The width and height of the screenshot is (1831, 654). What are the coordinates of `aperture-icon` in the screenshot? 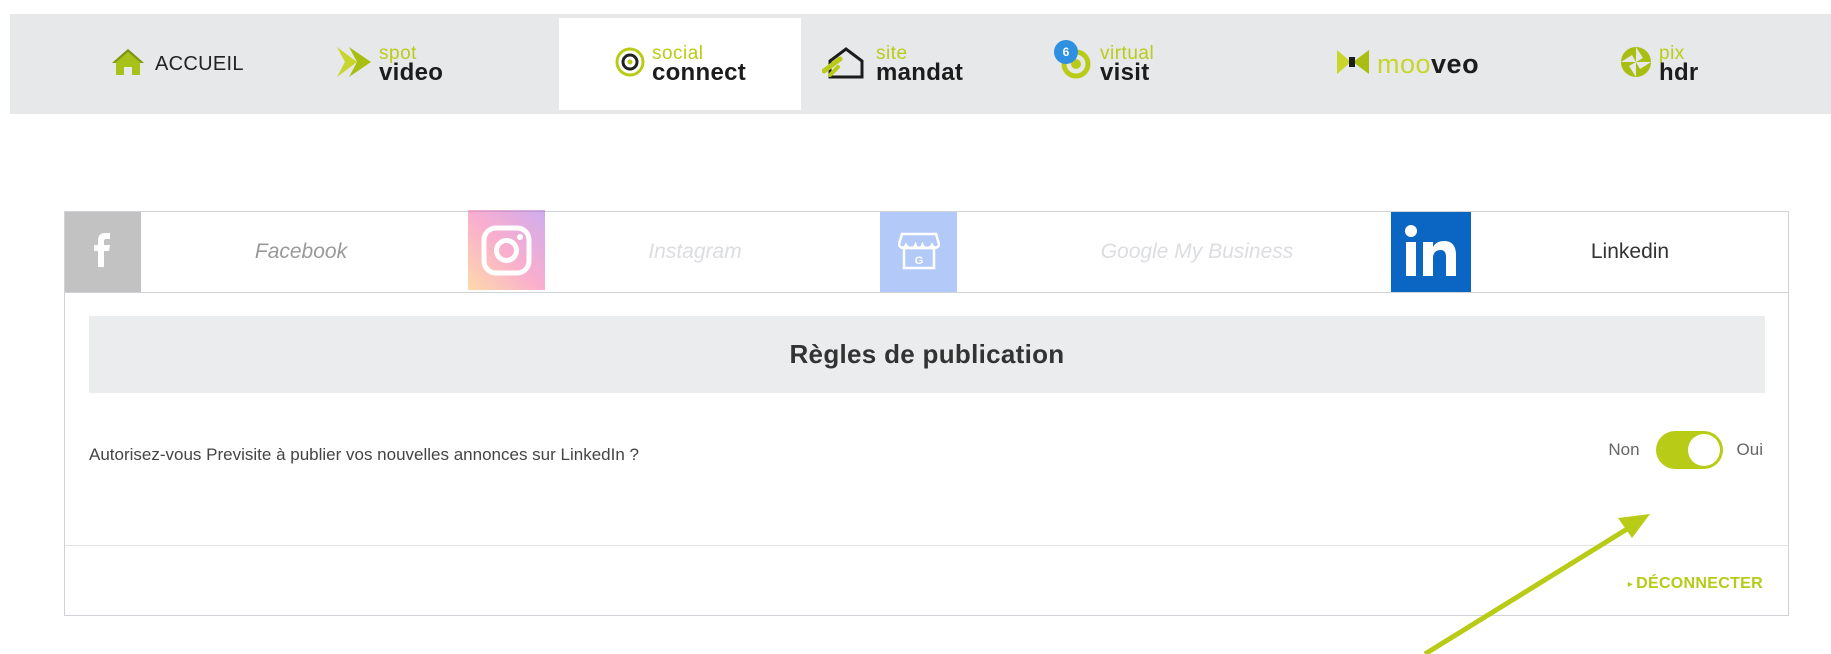 It's located at (1636, 64).